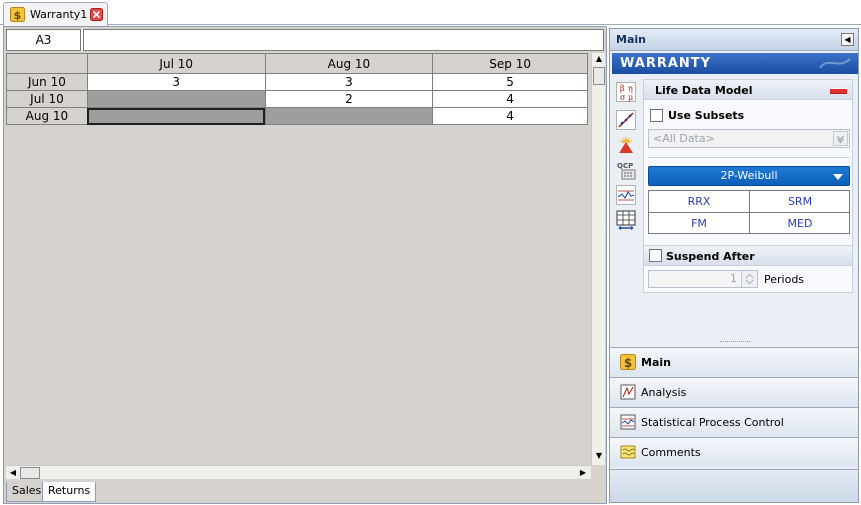  I want to click on vertical-scroll-thumb, so click(599, 76).